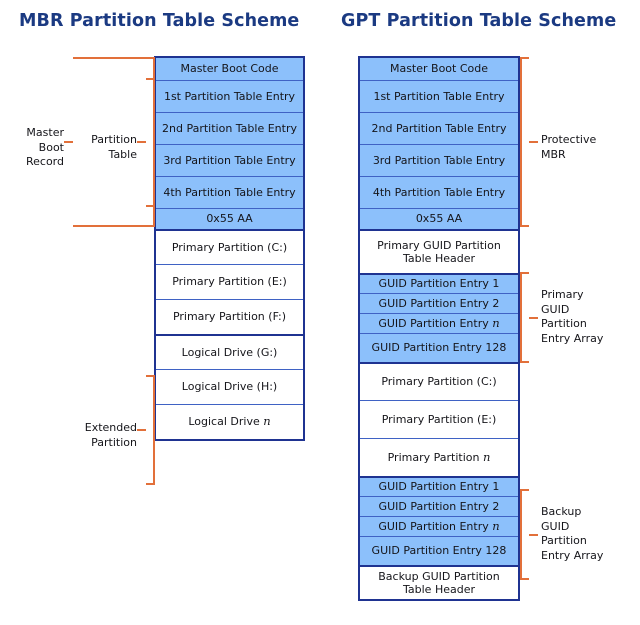 The width and height of the screenshot is (640, 625). What do you see at coordinates (229, 160) in the screenshot?
I see `mbr-row-partition-entry-3: 3rd Partition Table Entry` at bounding box center [229, 160].